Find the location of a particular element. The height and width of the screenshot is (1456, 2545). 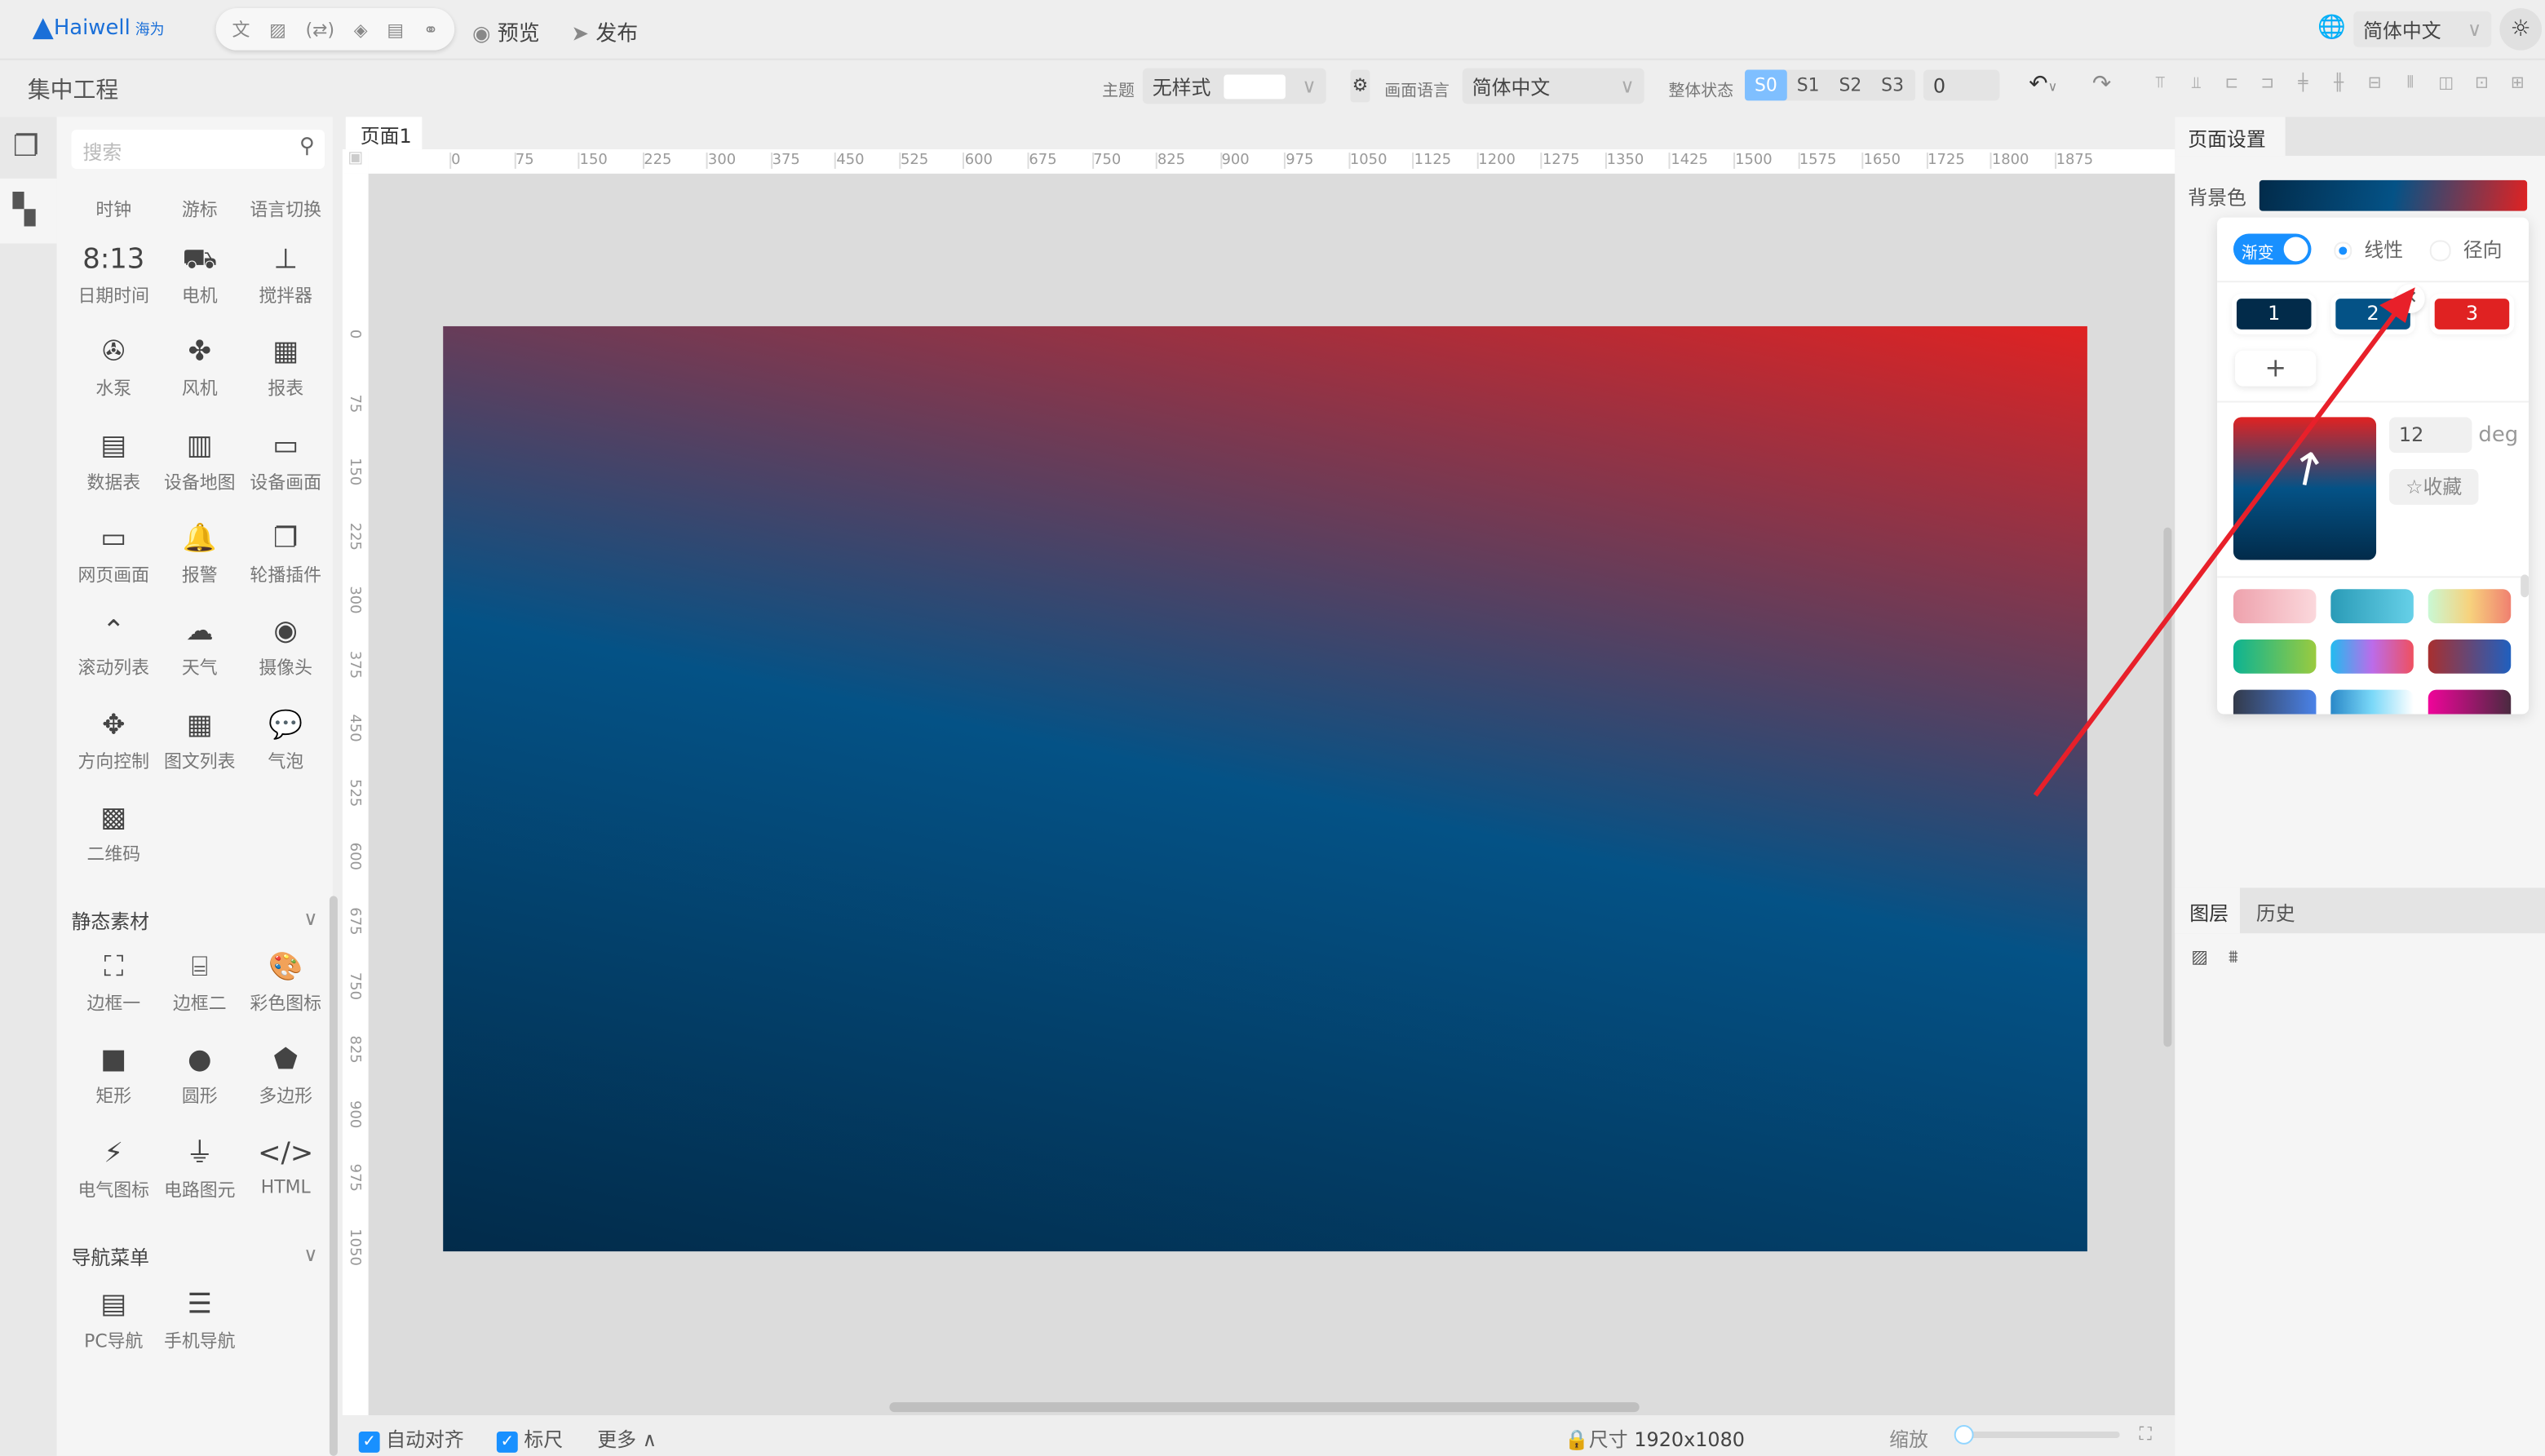

radial-radio: 径向 is located at coordinates (2466, 250).